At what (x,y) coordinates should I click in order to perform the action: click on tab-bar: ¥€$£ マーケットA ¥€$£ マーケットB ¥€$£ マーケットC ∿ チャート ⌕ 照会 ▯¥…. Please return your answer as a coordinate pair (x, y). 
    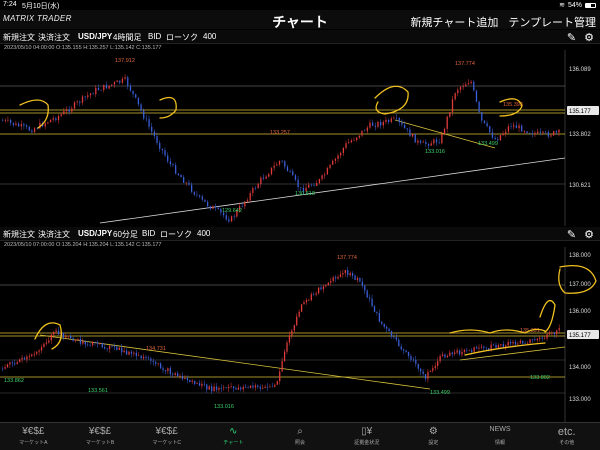
    Looking at the image, I should click on (300, 436).